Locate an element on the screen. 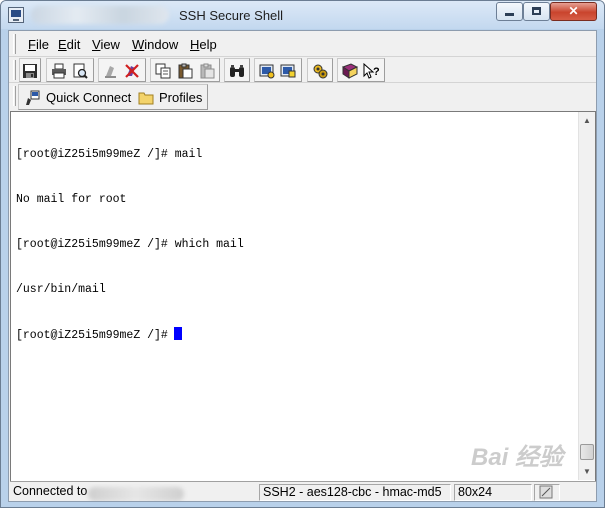  terminal-line: /usr/bin/mail is located at coordinates (61, 289).